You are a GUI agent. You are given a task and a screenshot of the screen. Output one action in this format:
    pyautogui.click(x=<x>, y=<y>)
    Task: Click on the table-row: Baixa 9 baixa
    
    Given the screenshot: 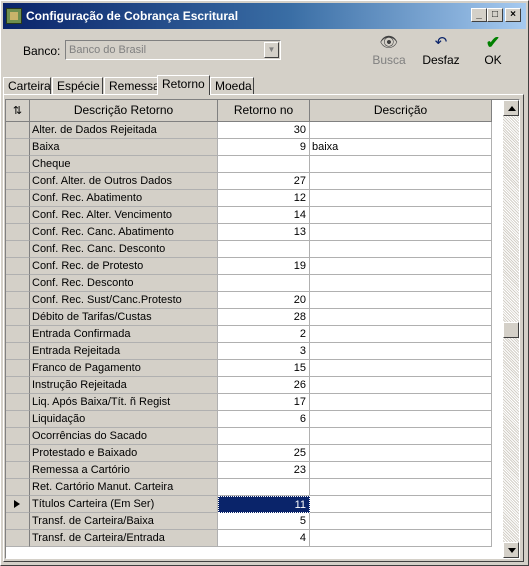 What is the action you would take?
    pyautogui.click(x=249, y=147)
    